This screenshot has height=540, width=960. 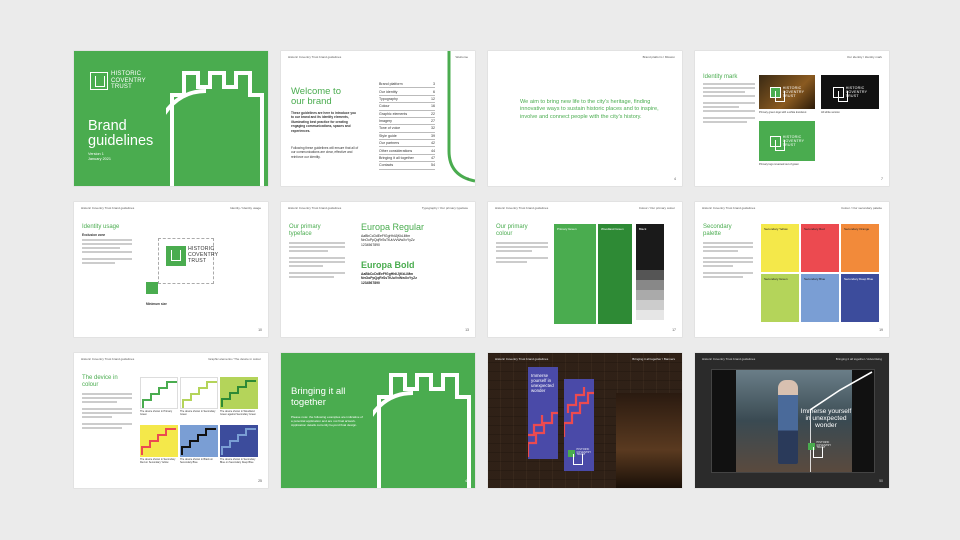 What do you see at coordinates (467, 330) in the screenshot?
I see `page-number: 13` at bounding box center [467, 330].